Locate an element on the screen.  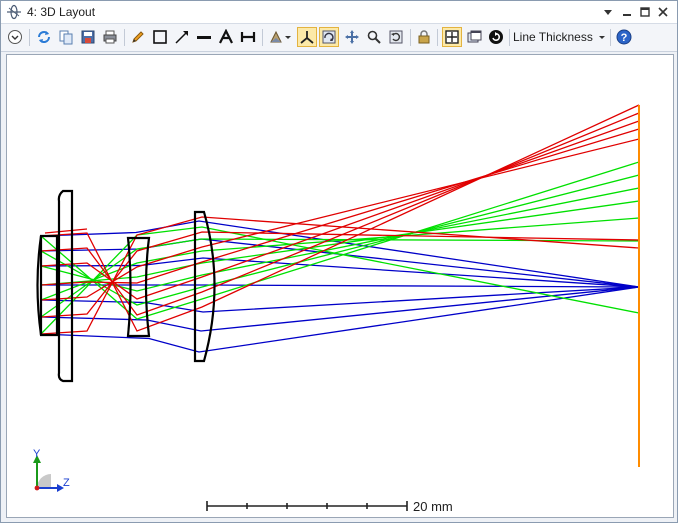
arrow-icon is located at coordinates (181, 37).